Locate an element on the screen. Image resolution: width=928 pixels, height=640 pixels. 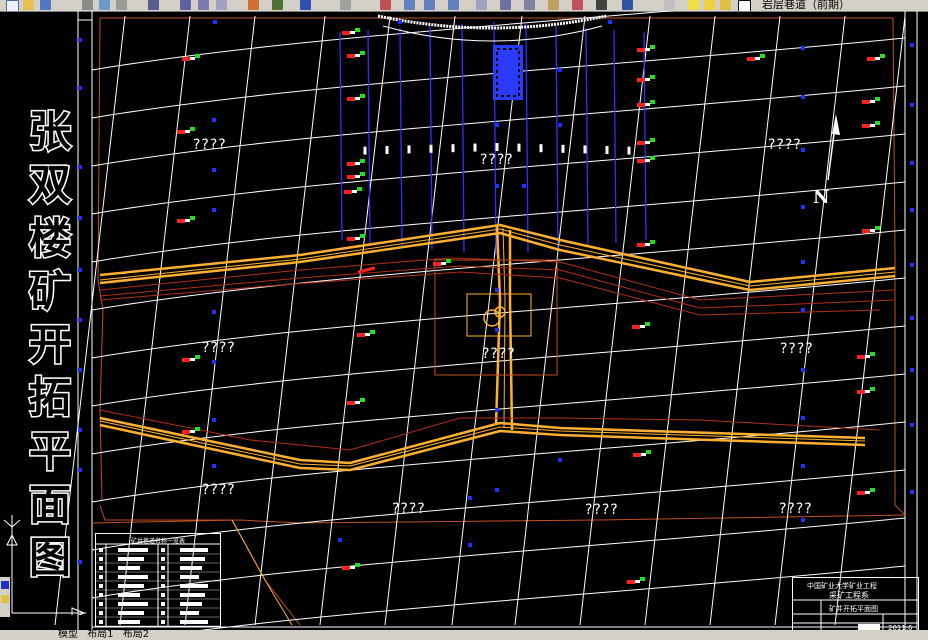
title-char: 拓 is located at coordinates (49, 397).